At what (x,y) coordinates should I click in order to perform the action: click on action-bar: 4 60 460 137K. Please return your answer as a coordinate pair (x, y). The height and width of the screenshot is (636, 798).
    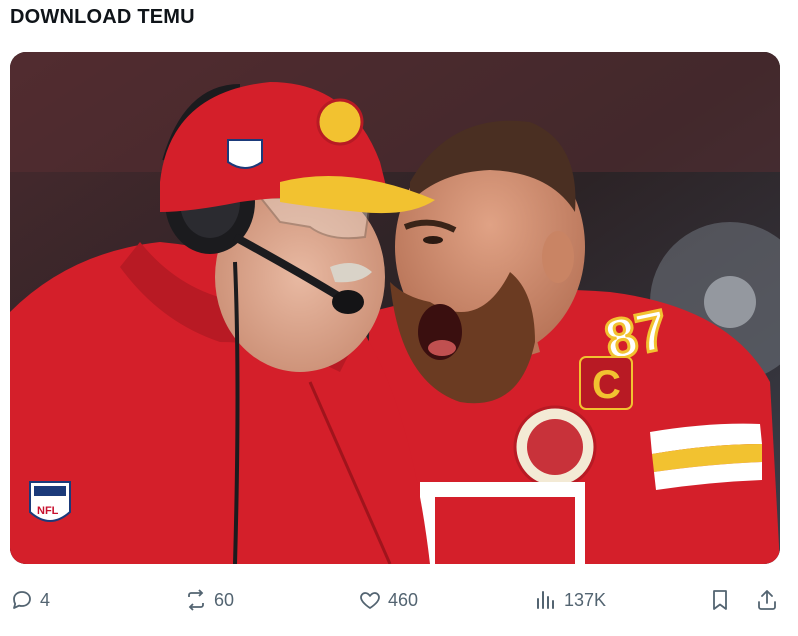
    Looking at the image, I should click on (399, 600).